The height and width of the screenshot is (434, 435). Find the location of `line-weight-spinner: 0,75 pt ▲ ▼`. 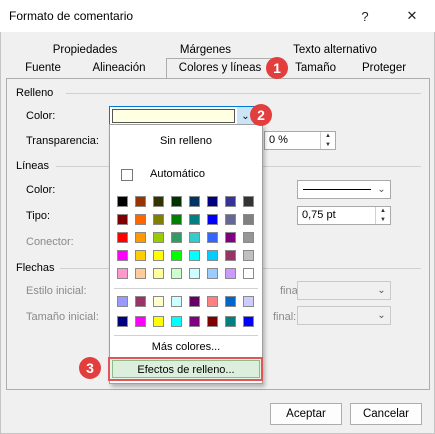

line-weight-spinner: 0,75 pt ▲ ▼ is located at coordinates (344, 215).